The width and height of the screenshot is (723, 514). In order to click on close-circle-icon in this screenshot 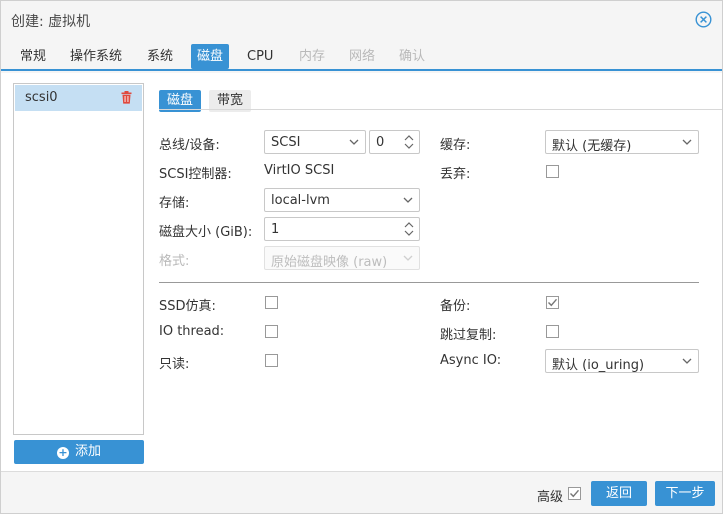, I will do `click(703, 19)`.